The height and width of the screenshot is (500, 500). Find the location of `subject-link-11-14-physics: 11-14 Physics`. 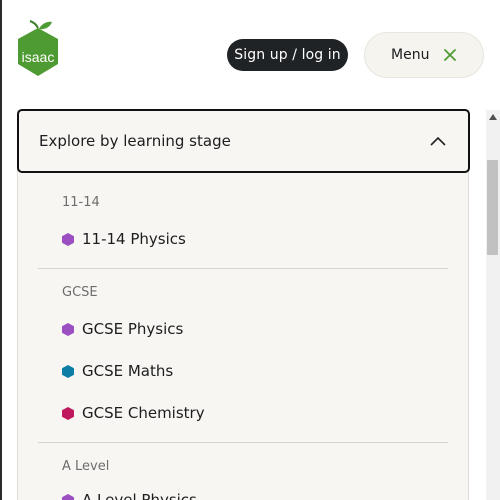

subject-link-11-14-physics: 11-14 Physics is located at coordinates (124, 239).